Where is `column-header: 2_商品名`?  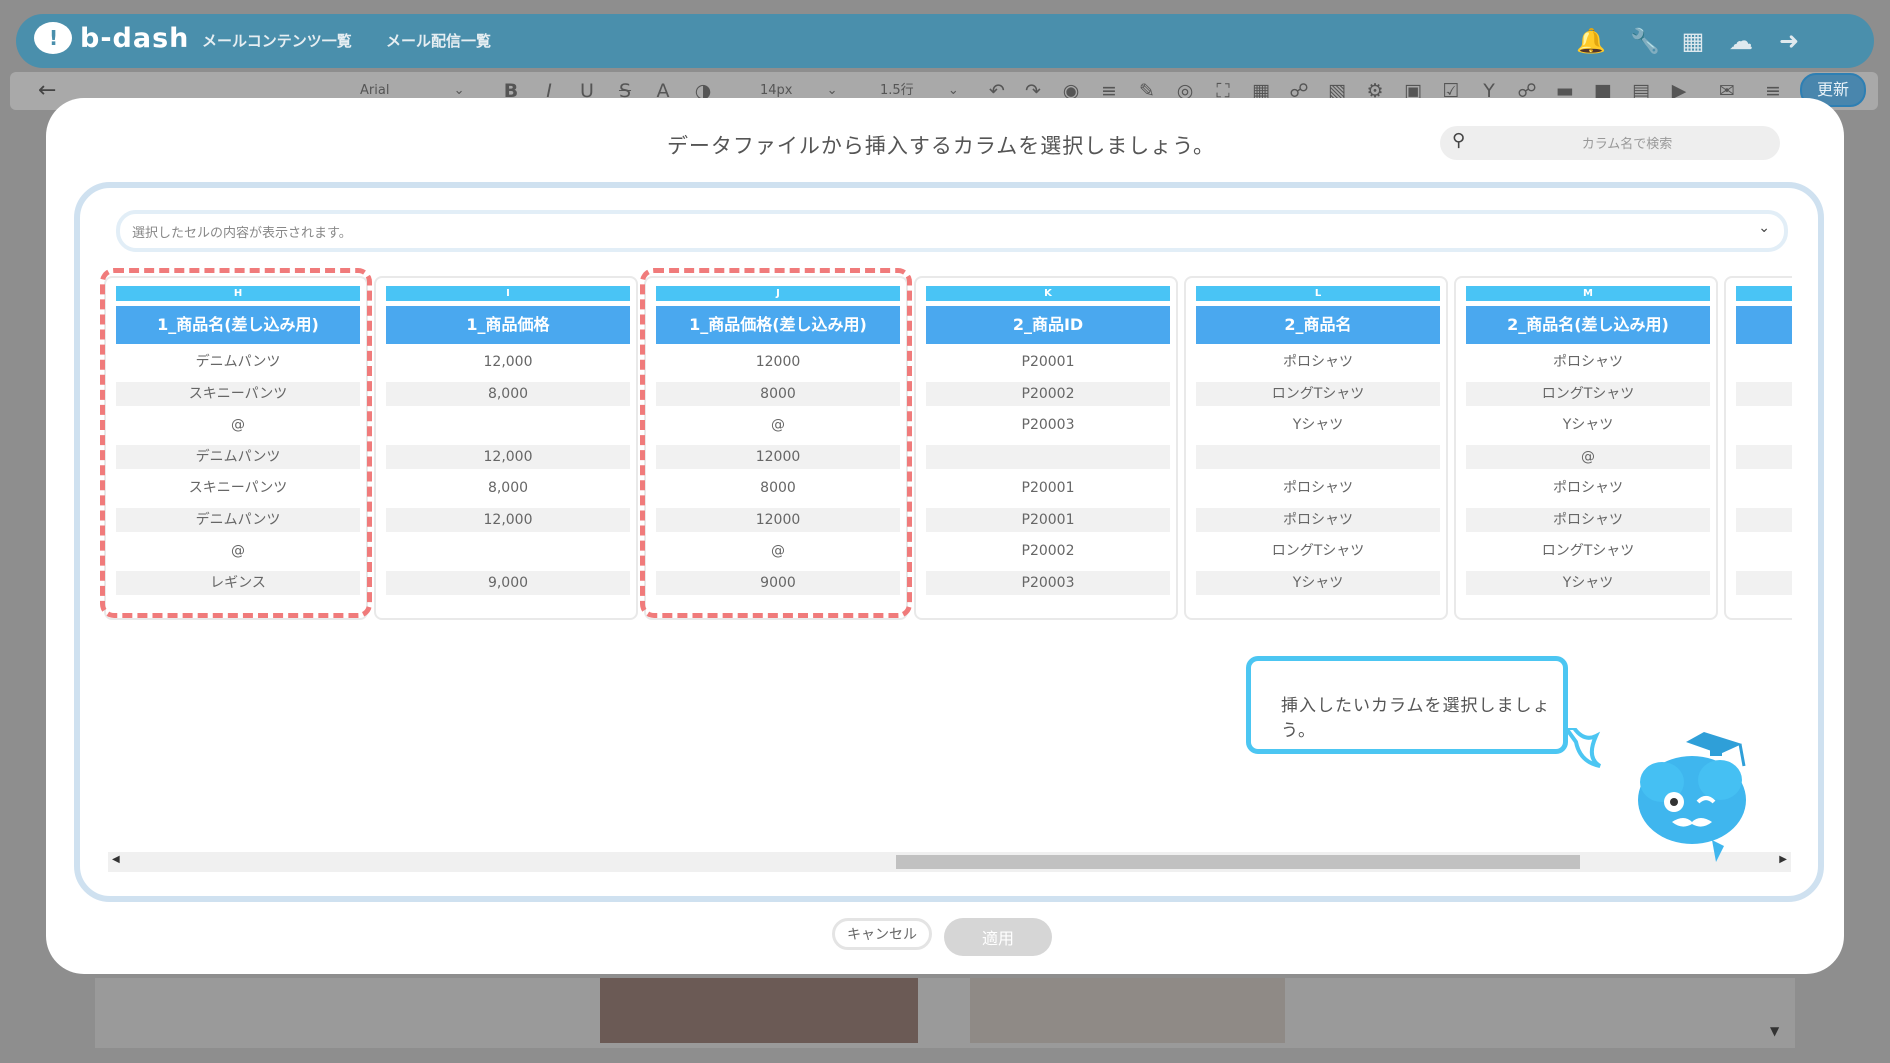
column-header: 2_商品名 is located at coordinates (1318, 325).